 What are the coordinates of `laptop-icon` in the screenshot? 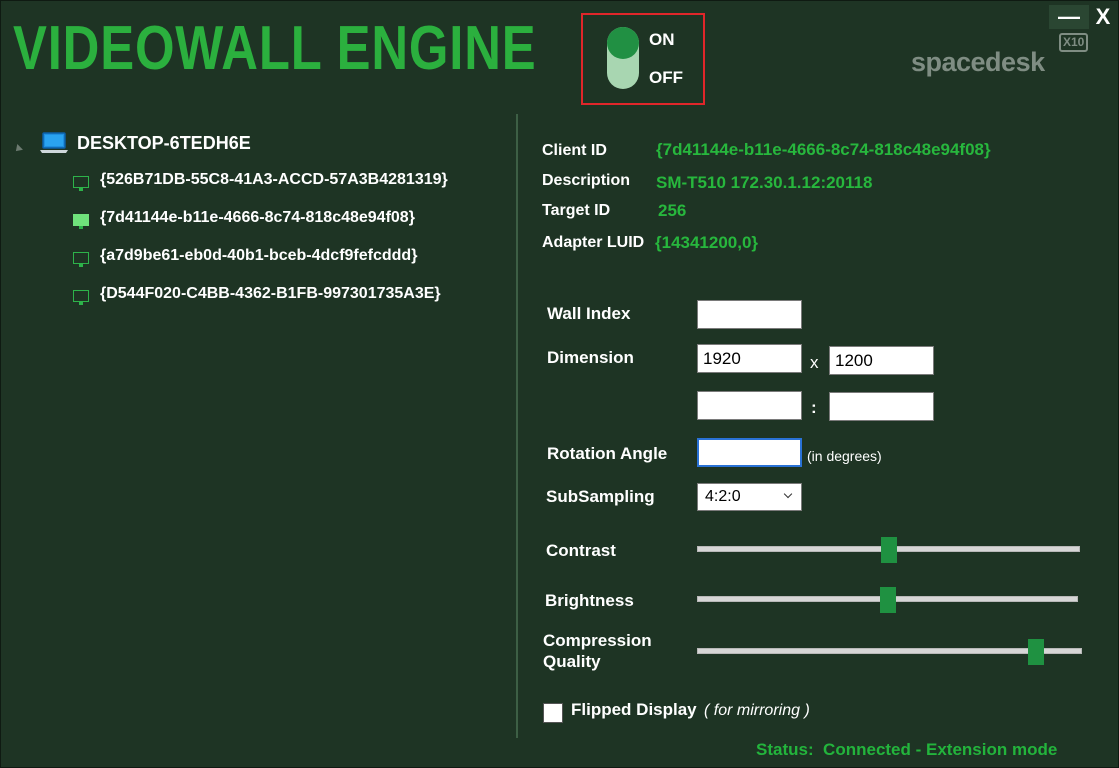 It's located at (54, 142).